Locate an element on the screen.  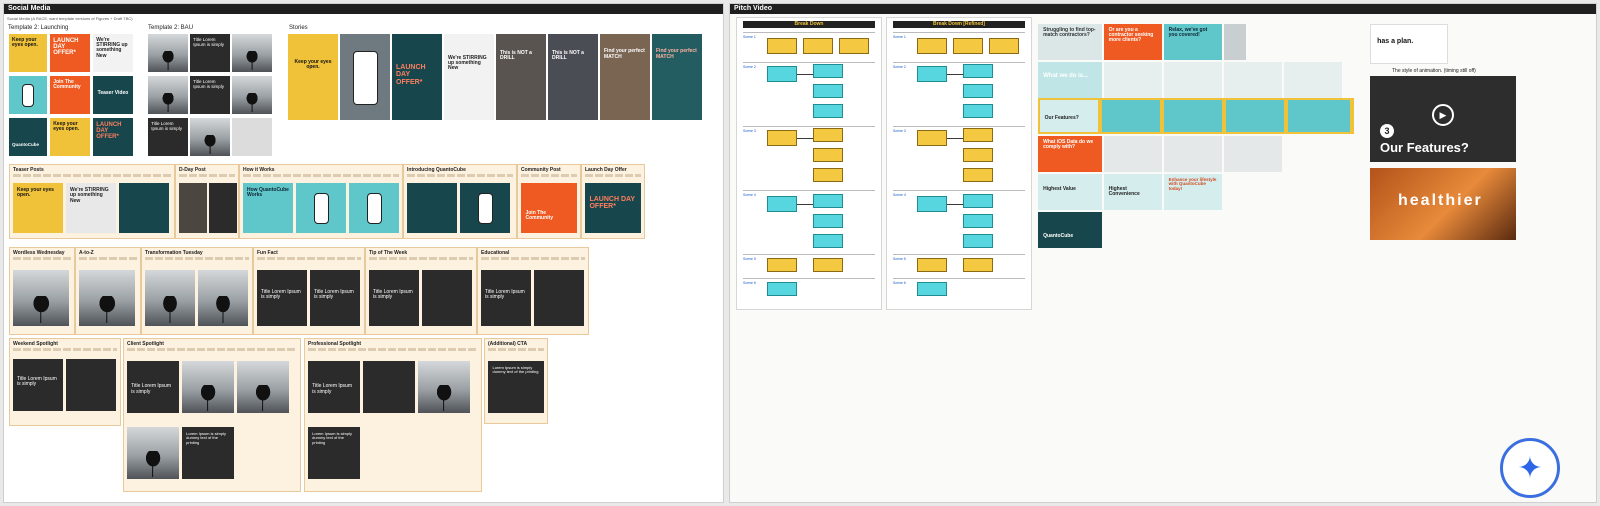
weekend-tile-1: Title Lorem Ipsum is simply is located at coordinates (38, 385).